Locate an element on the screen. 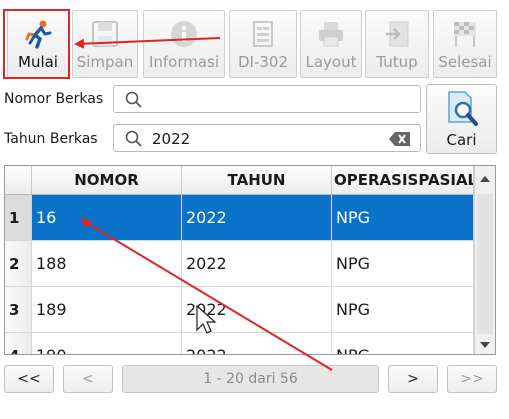  simpan-label: Simpan is located at coordinates (105, 62).